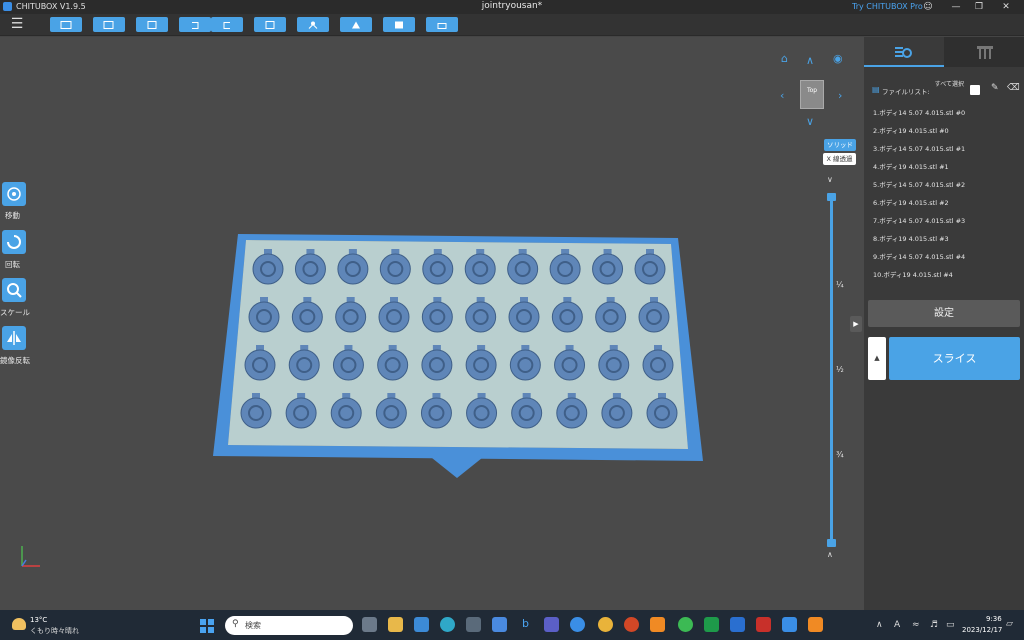 The image size is (1024, 640). Describe the element at coordinates (19, 624) in the screenshot. I see `weather-icon` at that location.